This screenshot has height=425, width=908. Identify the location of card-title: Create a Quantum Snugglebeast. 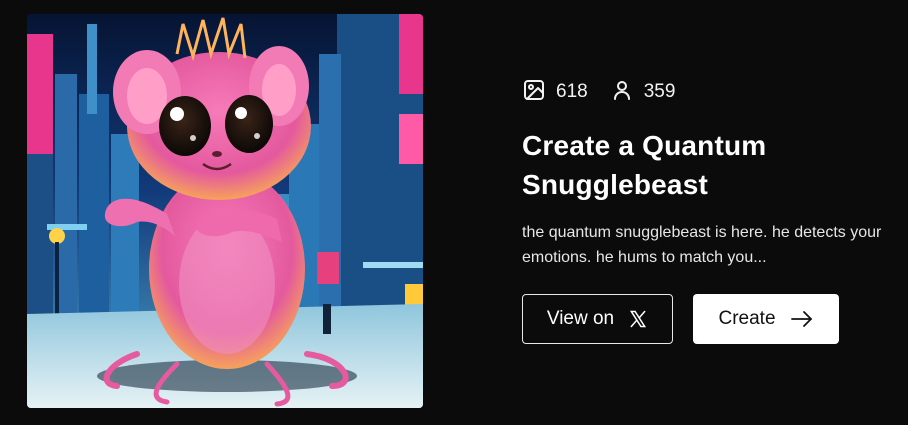
(644, 165).